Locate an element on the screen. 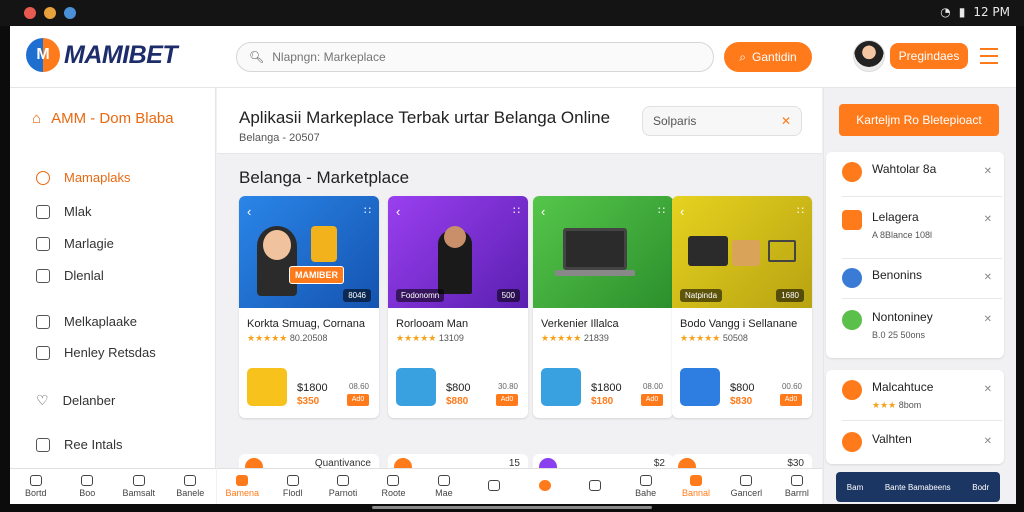 The image size is (1024, 512). product-price: $1800 is located at coordinates (606, 388).